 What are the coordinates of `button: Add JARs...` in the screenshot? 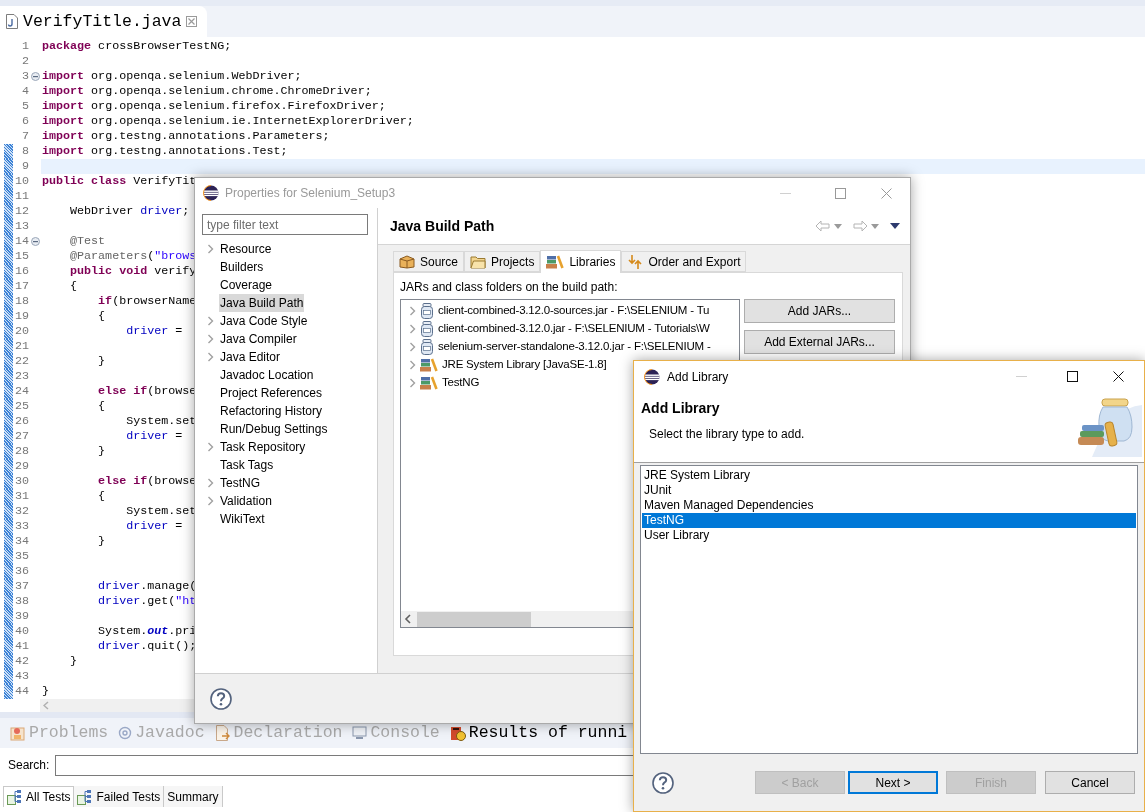 It's located at (819, 311).